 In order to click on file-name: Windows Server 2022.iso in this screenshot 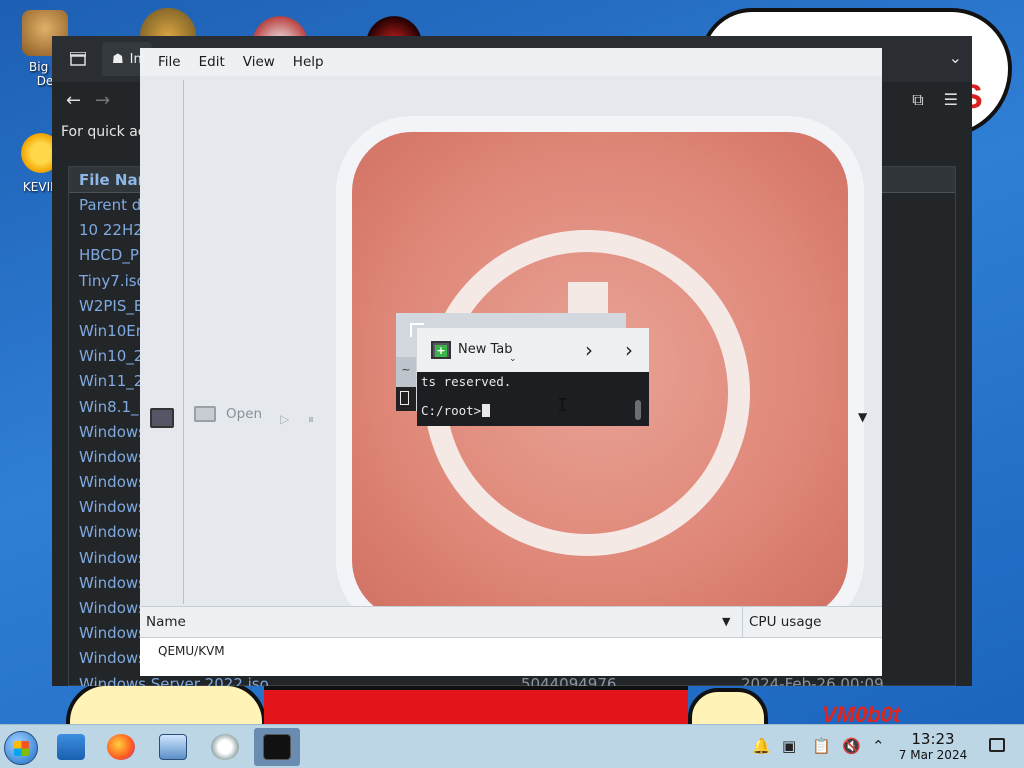, I will do `click(174, 680)`.